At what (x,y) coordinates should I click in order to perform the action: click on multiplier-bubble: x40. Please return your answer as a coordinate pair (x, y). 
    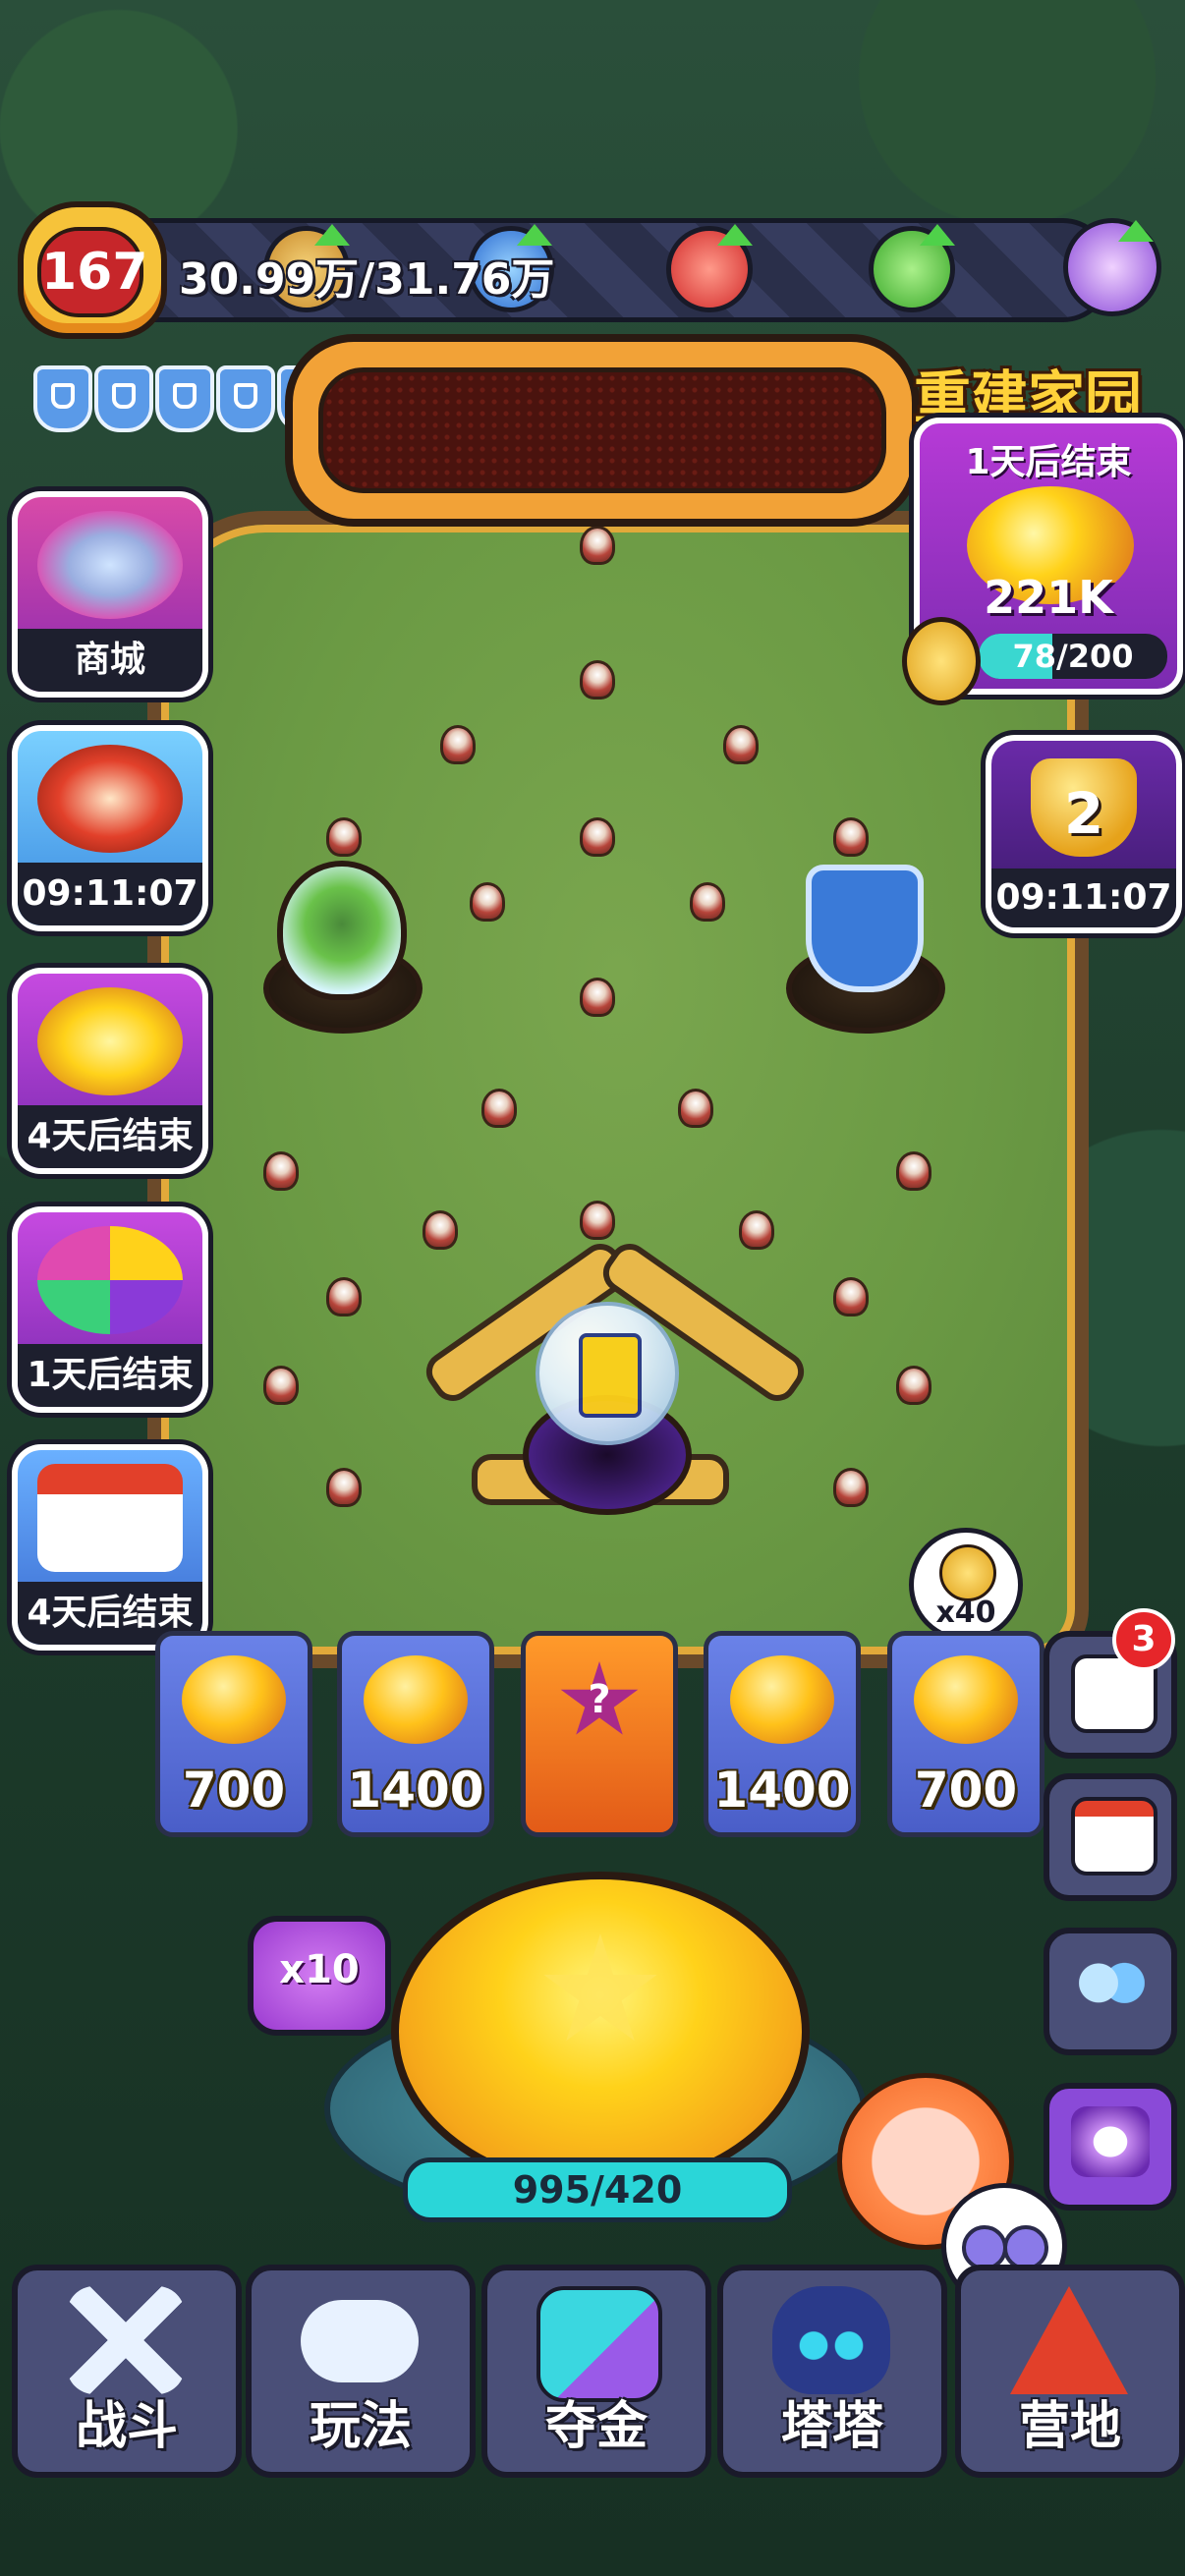
    Looking at the image, I should click on (966, 1585).